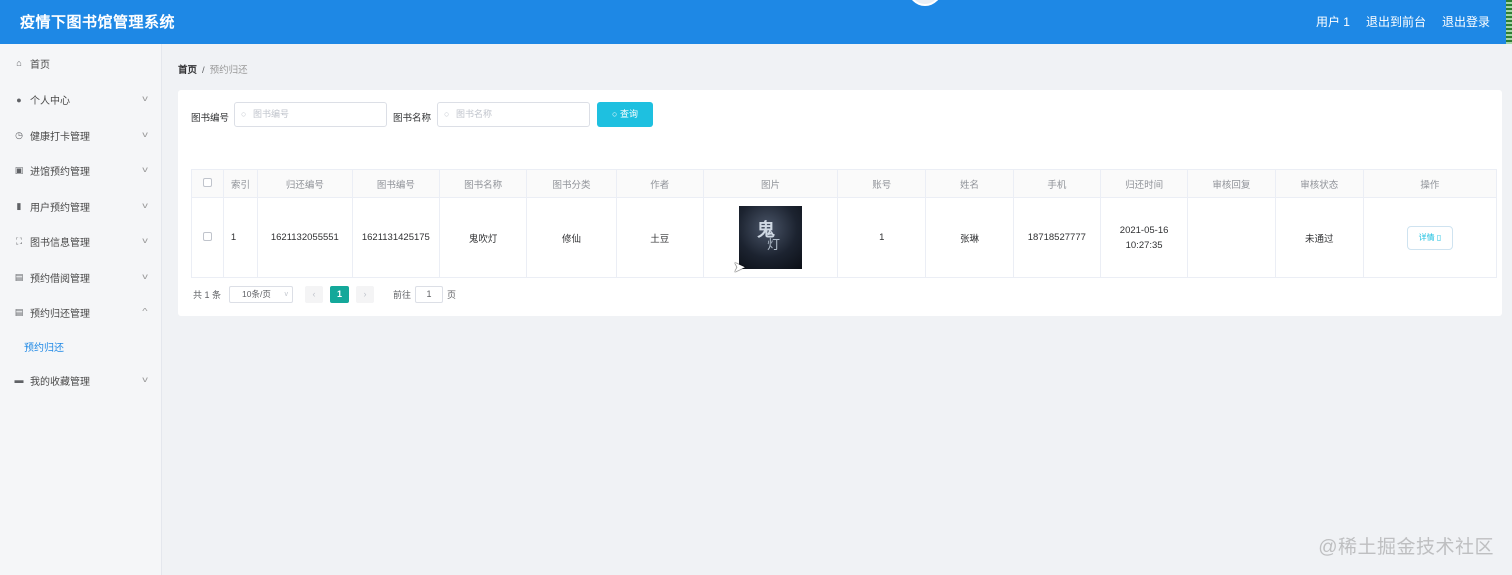  Describe the element at coordinates (1426, 237) in the screenshot. I see `detail-button-label: 详情` at that location.